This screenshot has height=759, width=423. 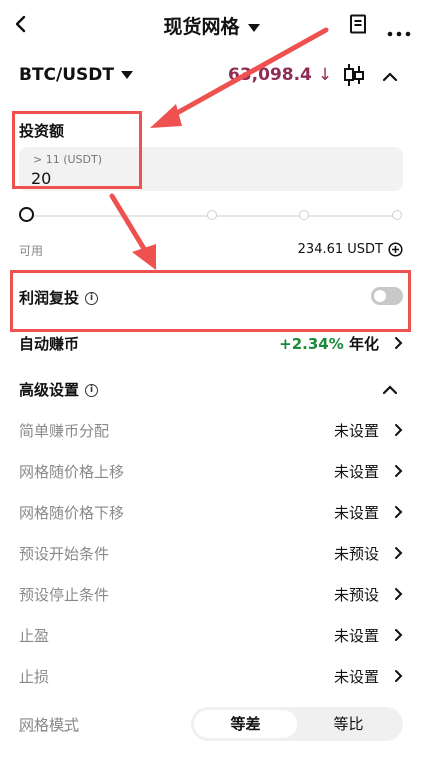 I want to click on page-title: 现货网格, so click(x=201, y=27).